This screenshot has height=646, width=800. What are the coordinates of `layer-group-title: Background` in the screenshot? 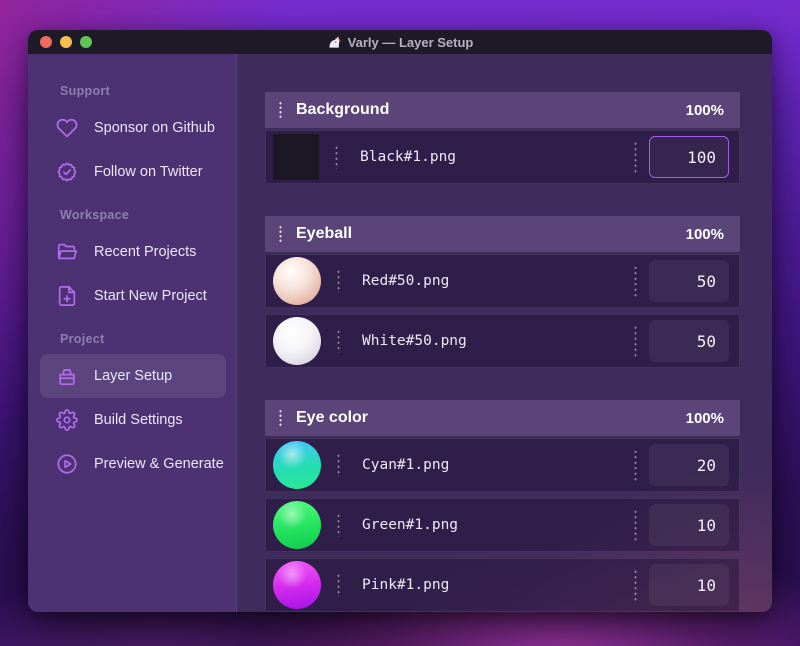 It's located at (343, 109).